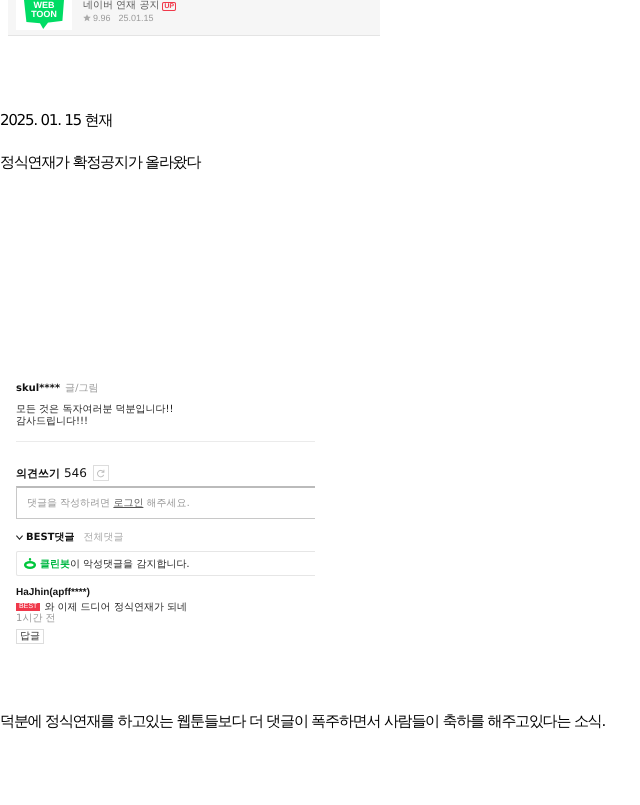 This screenshot has height=805, width=640. What do you see at coordinates (30, 563) in the screenshot?
I see `robot-icon` at bounding box center [30, 563].